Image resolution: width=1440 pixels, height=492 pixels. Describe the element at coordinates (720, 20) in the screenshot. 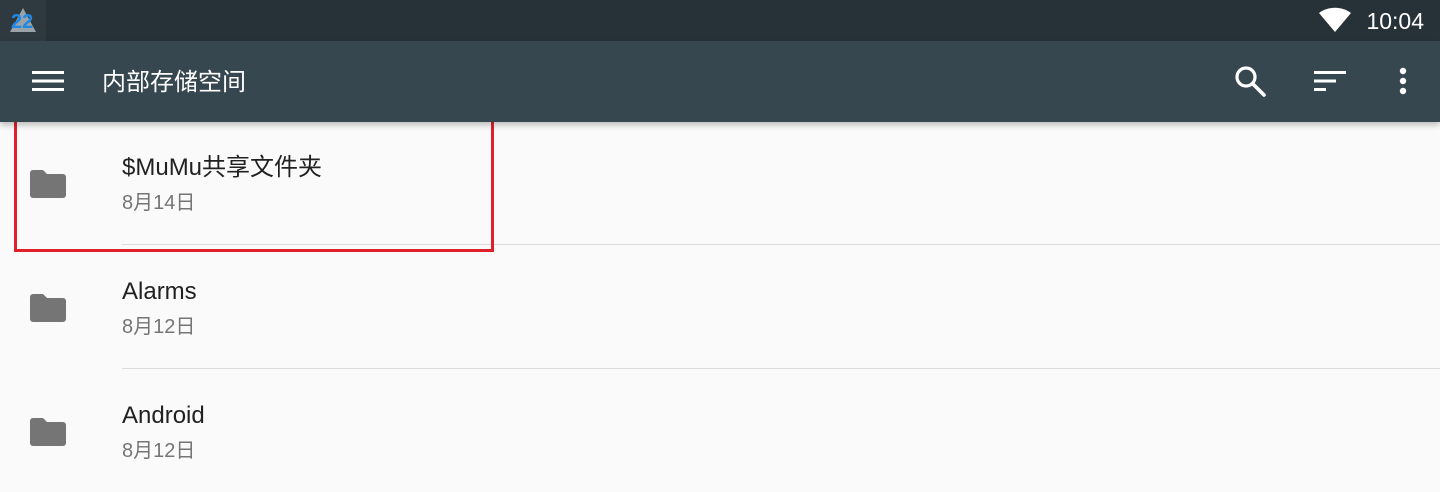

I see `status-bar: 22 10:04` at that location.